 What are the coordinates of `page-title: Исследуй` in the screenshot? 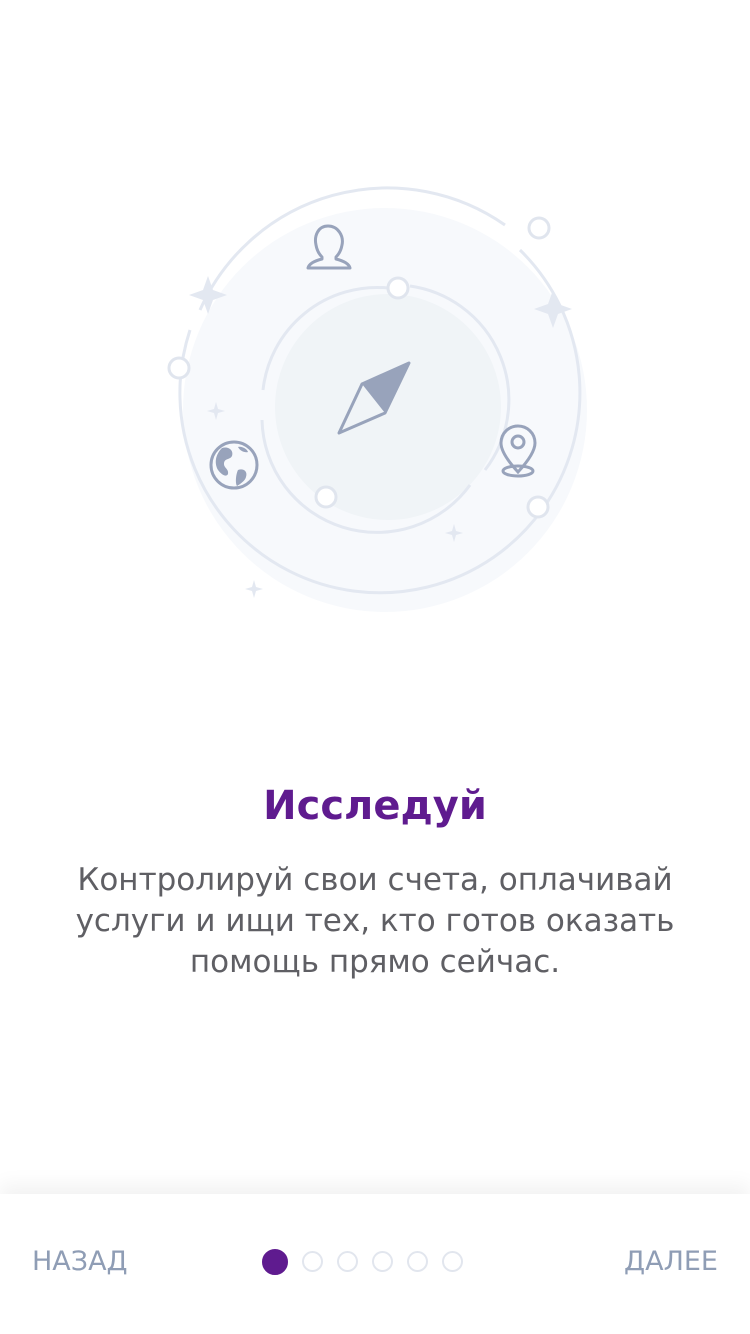 It's located at (375, 806).